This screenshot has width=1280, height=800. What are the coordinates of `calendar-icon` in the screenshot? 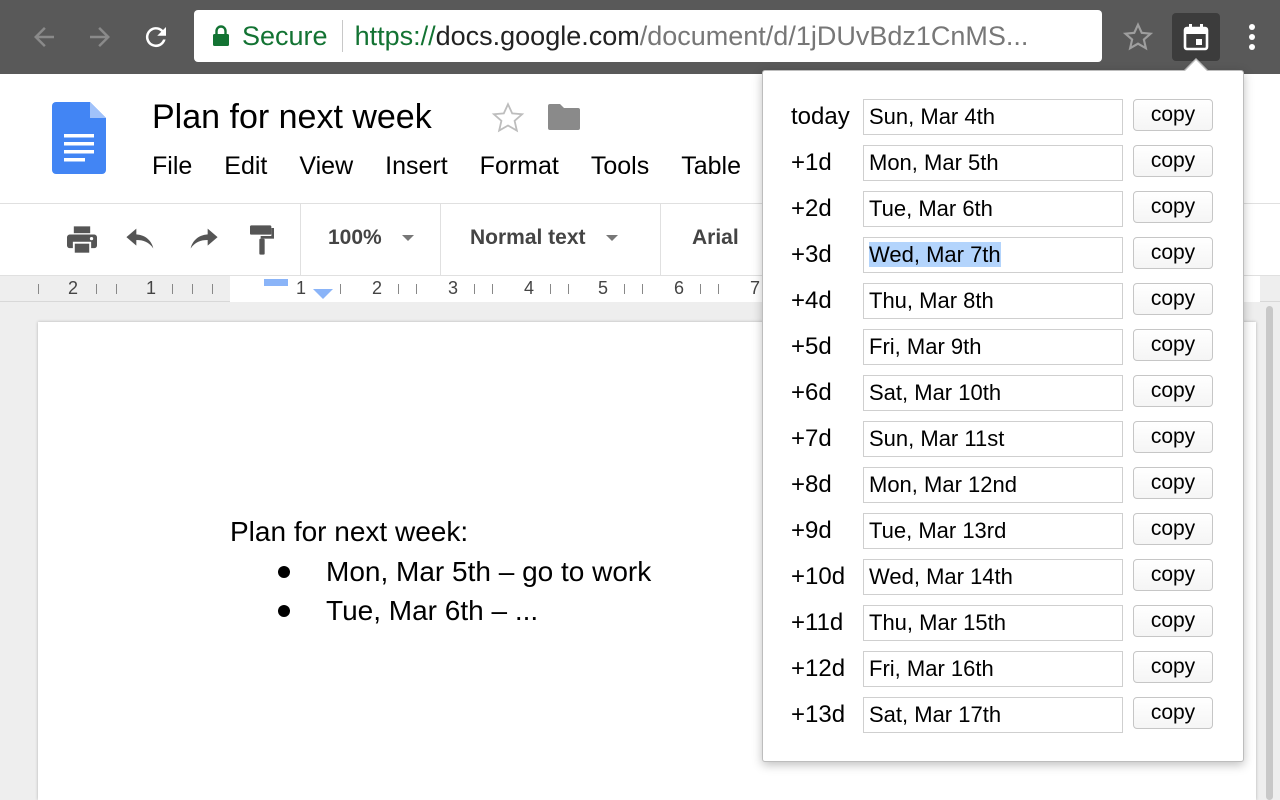 It's located at (1196, 37).